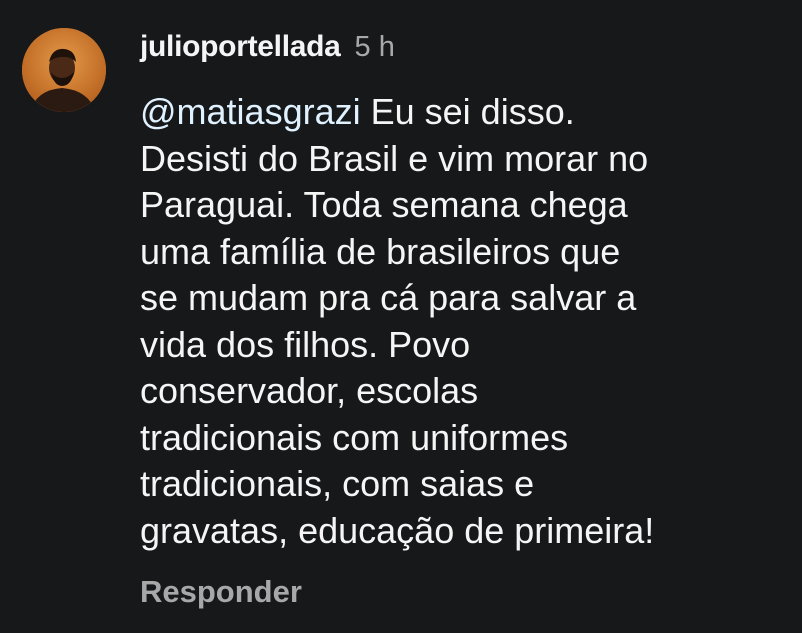  Describe the element at coordinates (397, 530) in the screenshot. I see `comment-line: gravatas, educação de primeira!` at that location.